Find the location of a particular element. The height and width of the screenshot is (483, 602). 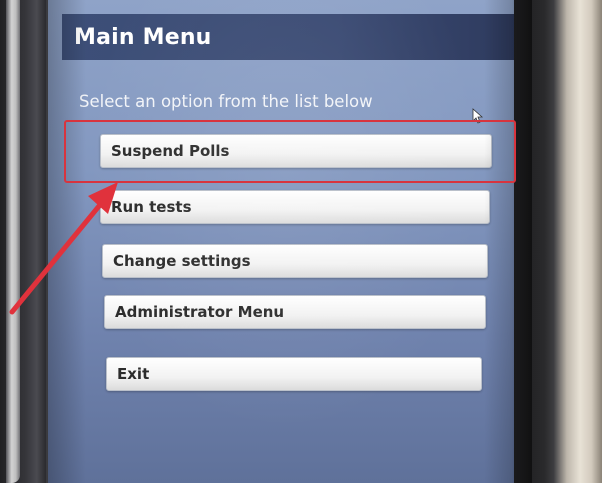

button-label: Exit is located at coordinates (133, 374).